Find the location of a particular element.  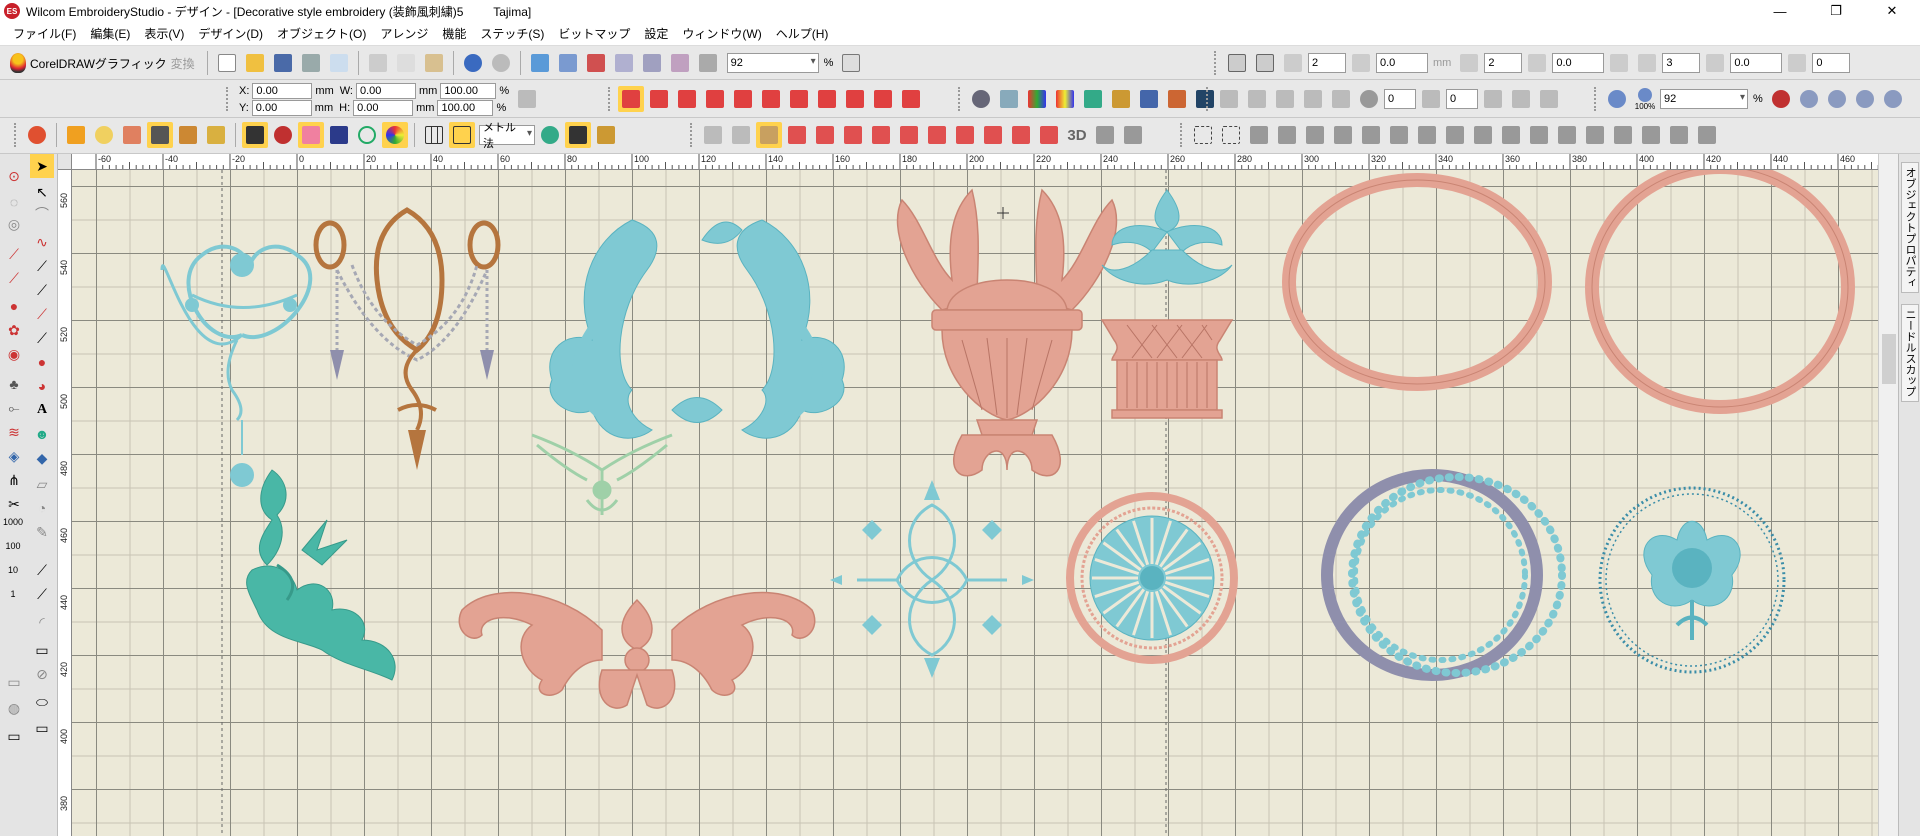

same-size-button is located at coordinates (1651, 135).